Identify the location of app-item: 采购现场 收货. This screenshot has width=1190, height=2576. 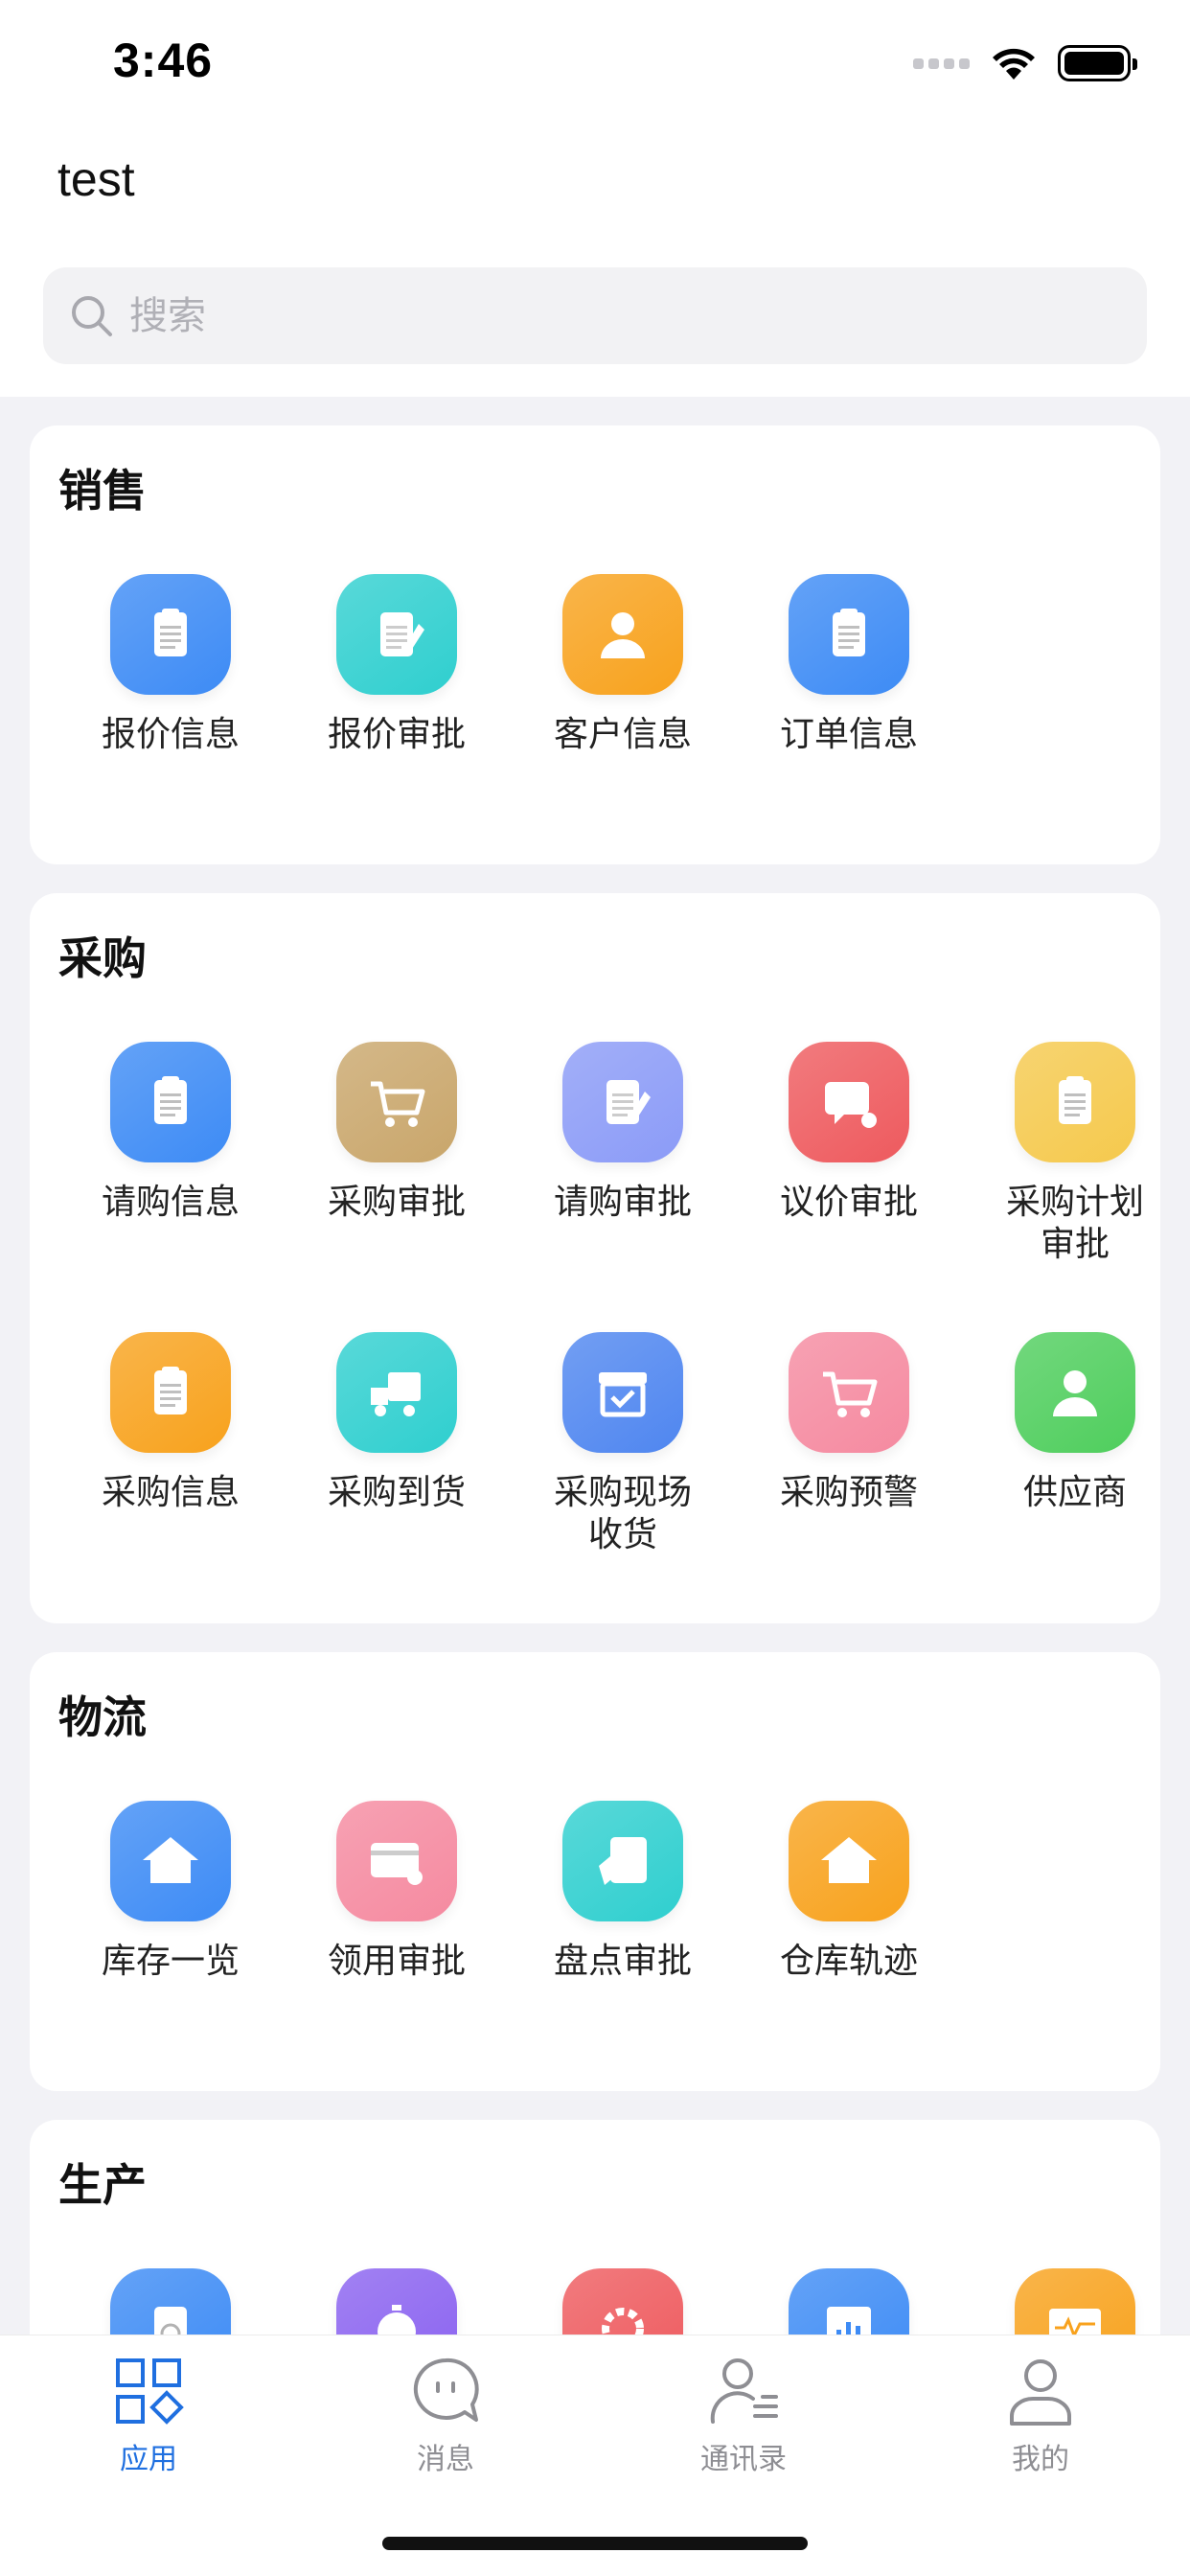
(623, 1444).